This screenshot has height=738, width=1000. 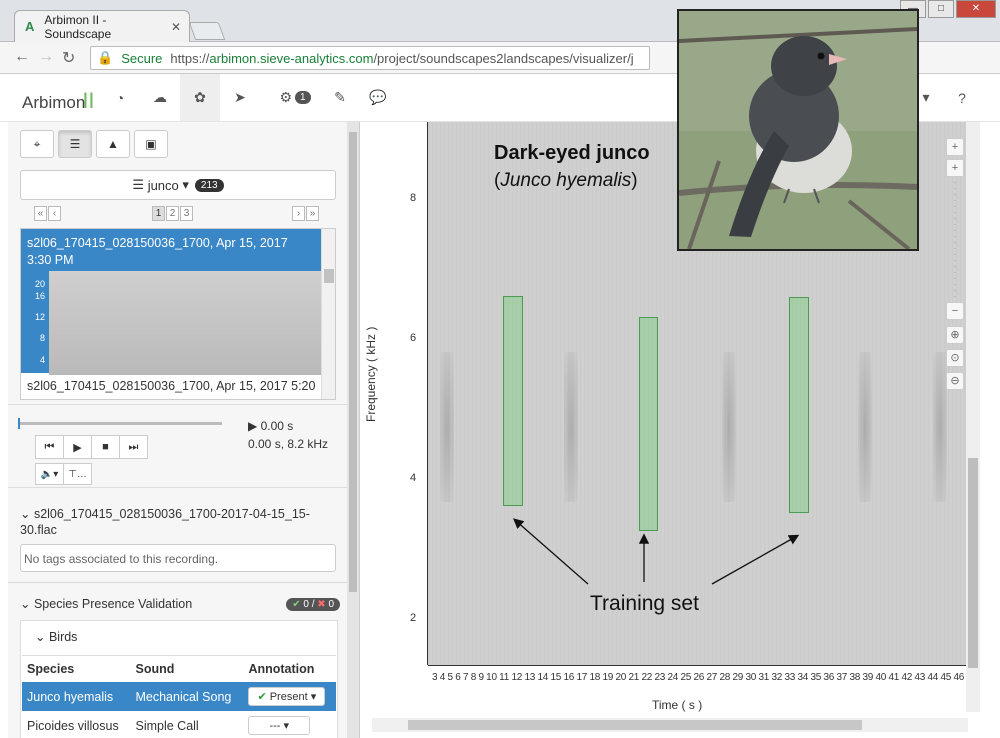 I want to click on annotation-value: ---, so click(x=275, y=726).